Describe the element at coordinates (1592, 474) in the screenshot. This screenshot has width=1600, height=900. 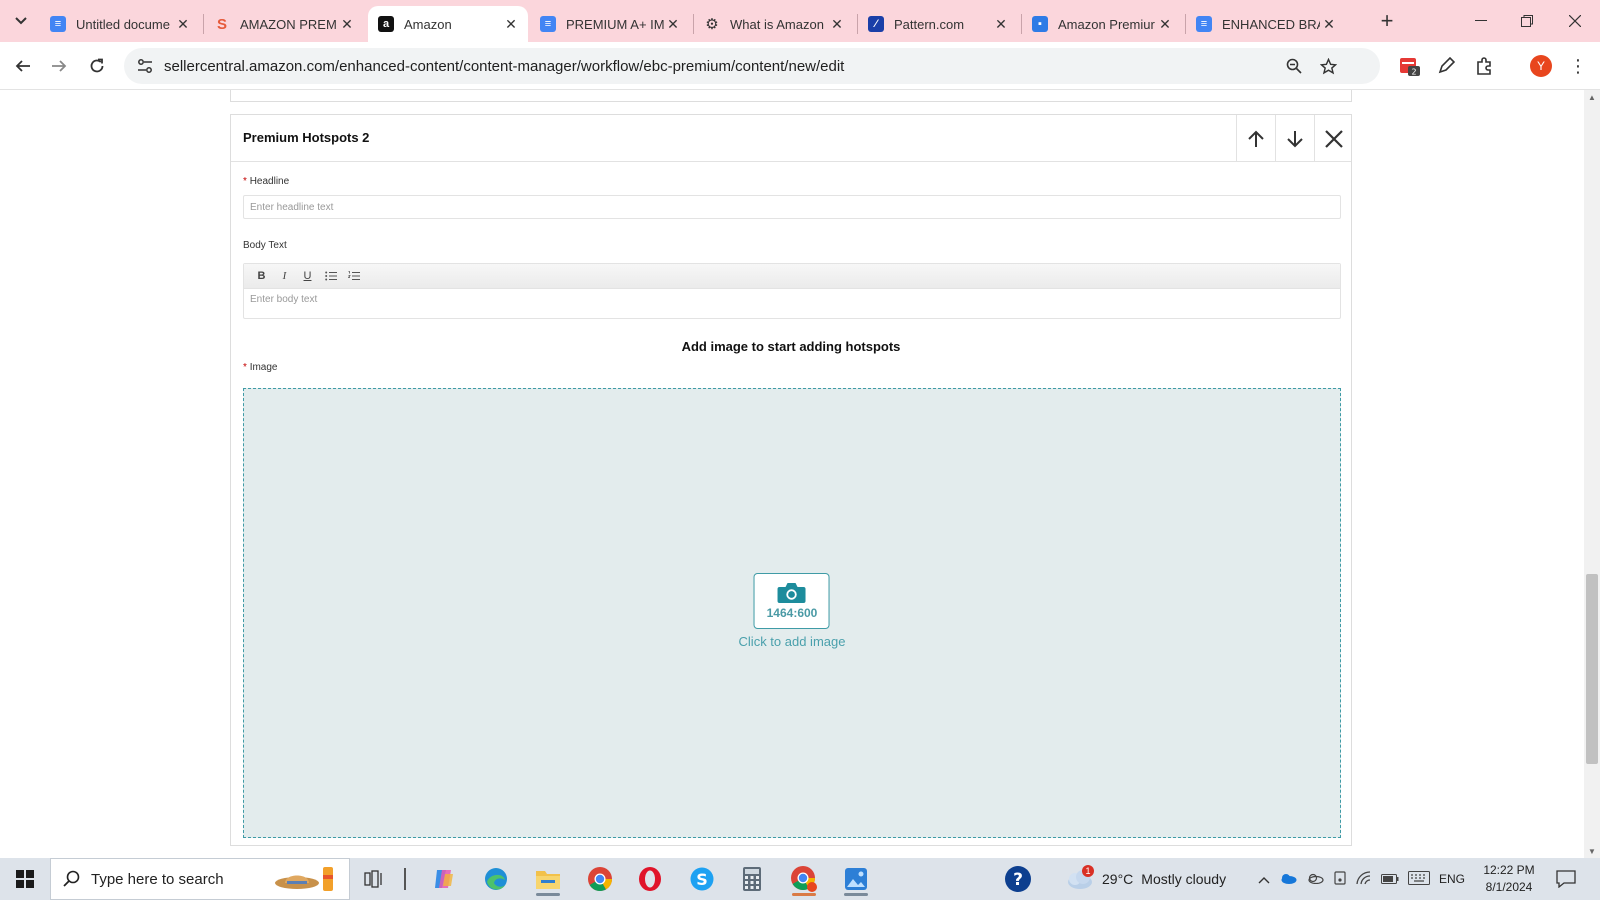
I see `page-scrollbar: ▲ ▼` at that location.